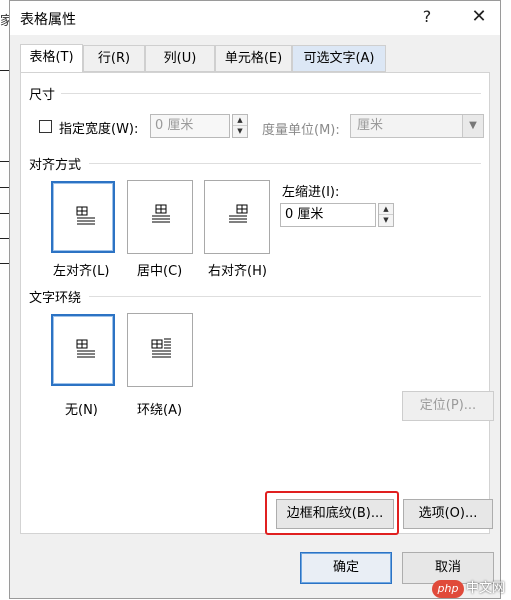  Describe the element at coordinates (417, 126) in the screenshot. I see `unit-select: 厘米 ▼` at that location.